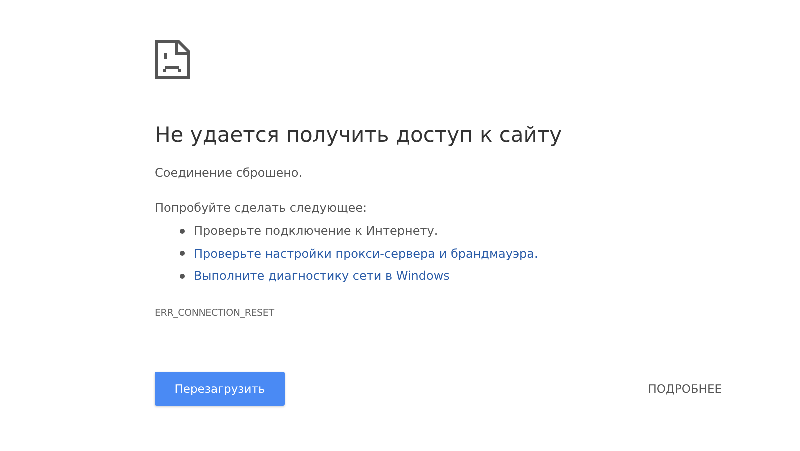 The height and width of the screenshot is (451, 800). I want to click on error-code: ERR_CONNECTION_RESET, so click(215, 313).